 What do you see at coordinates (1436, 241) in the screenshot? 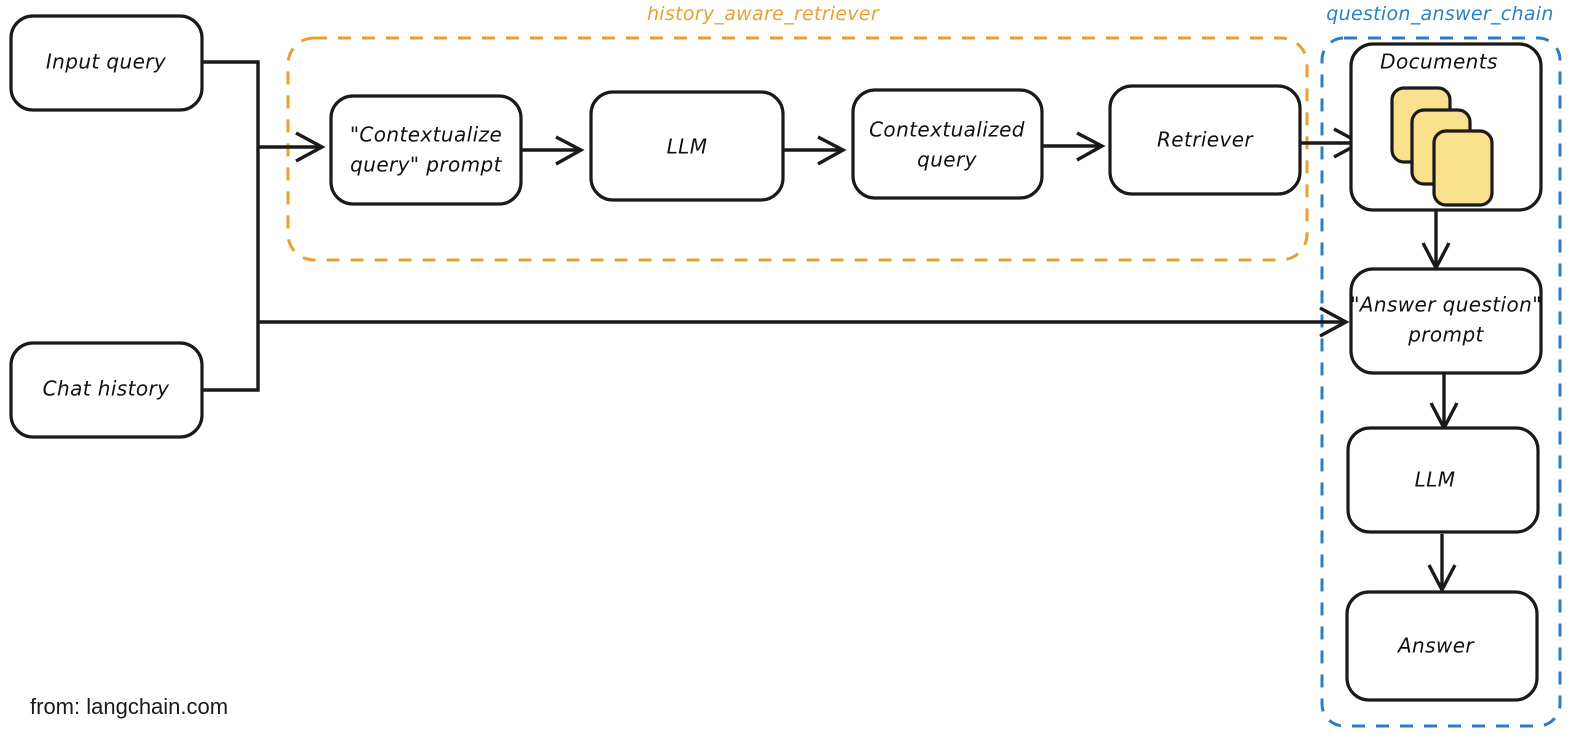
I see `connector-documents-to-answer-prompt` at bounding box center [1436, 241].